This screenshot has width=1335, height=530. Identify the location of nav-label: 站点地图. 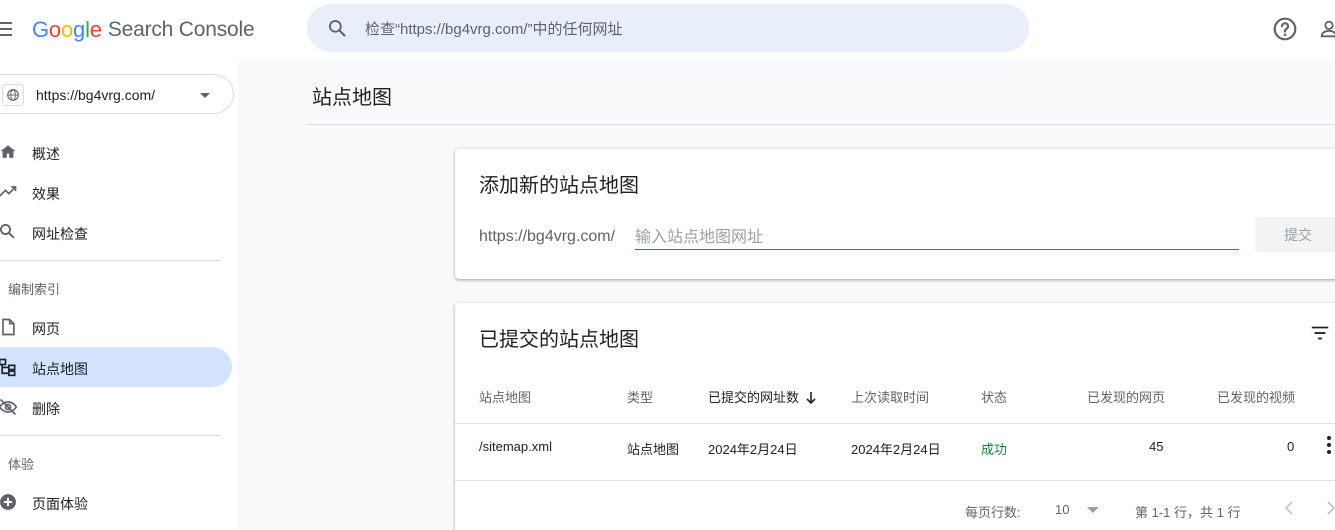
(60, 369).